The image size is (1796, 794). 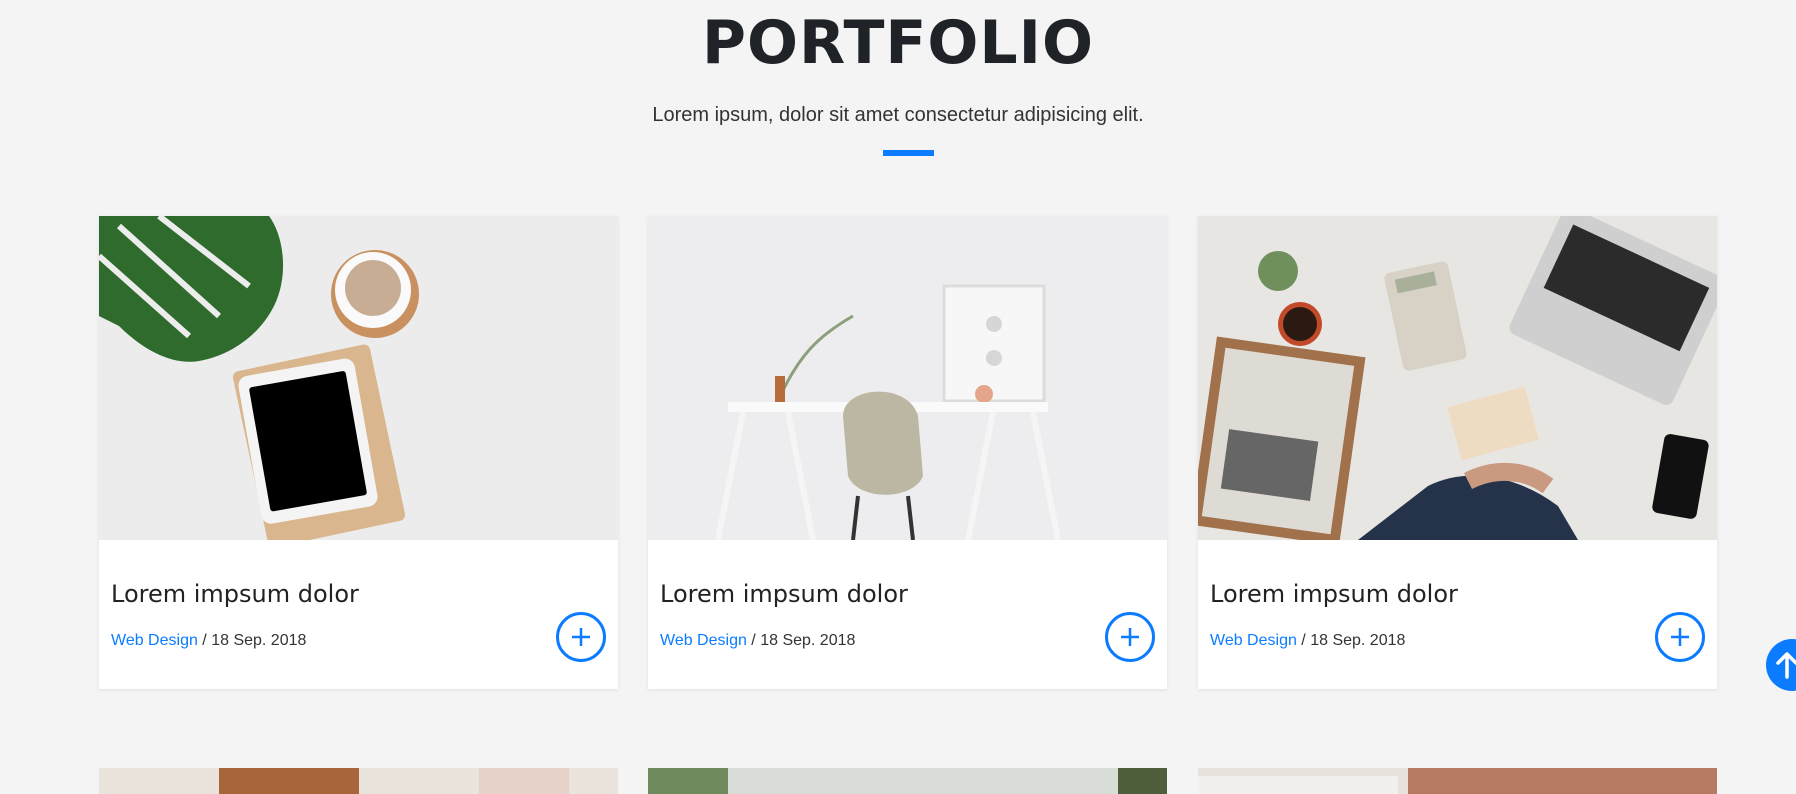 What do you see at coordinates (1786, 665) in the screenshot?
I see `arrow-up-icon` at bounding box center [1786, 665].